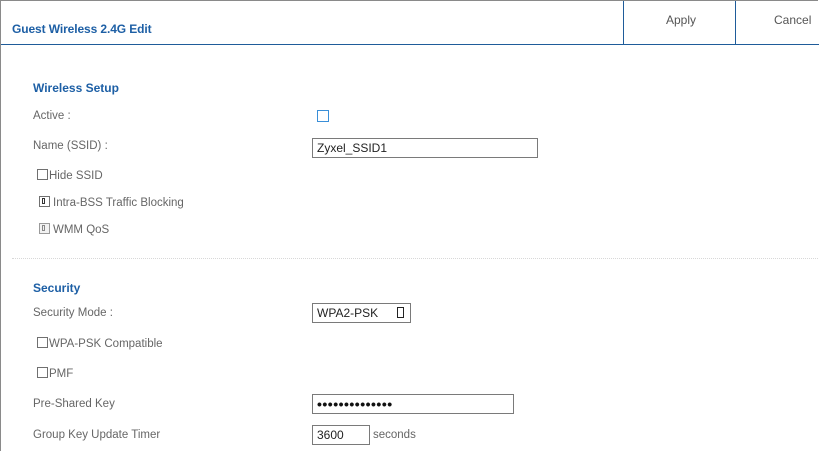 This screenshot has width=819, height=452. I want to click on wpa-psk-compatible-label: WPA-PSK Compatible, so click(106, 344).